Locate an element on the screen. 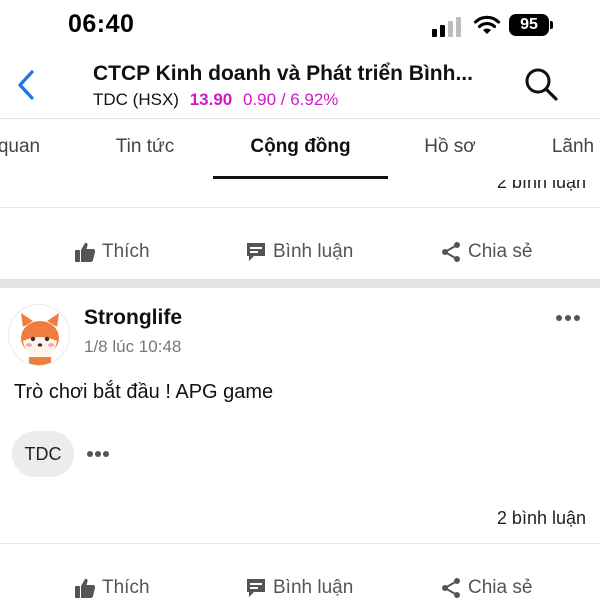 This screenshot has width=600, height=600. cellular-icon is located at coordinates (446, 27).